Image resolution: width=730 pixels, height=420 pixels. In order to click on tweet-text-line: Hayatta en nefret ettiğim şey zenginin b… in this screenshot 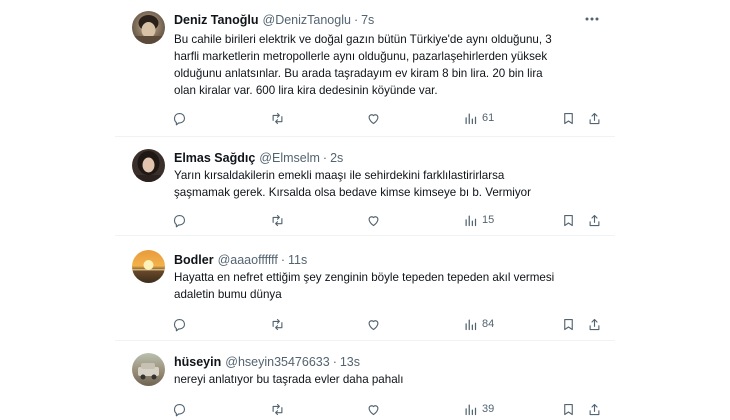, I will do `click(364, 277)`.